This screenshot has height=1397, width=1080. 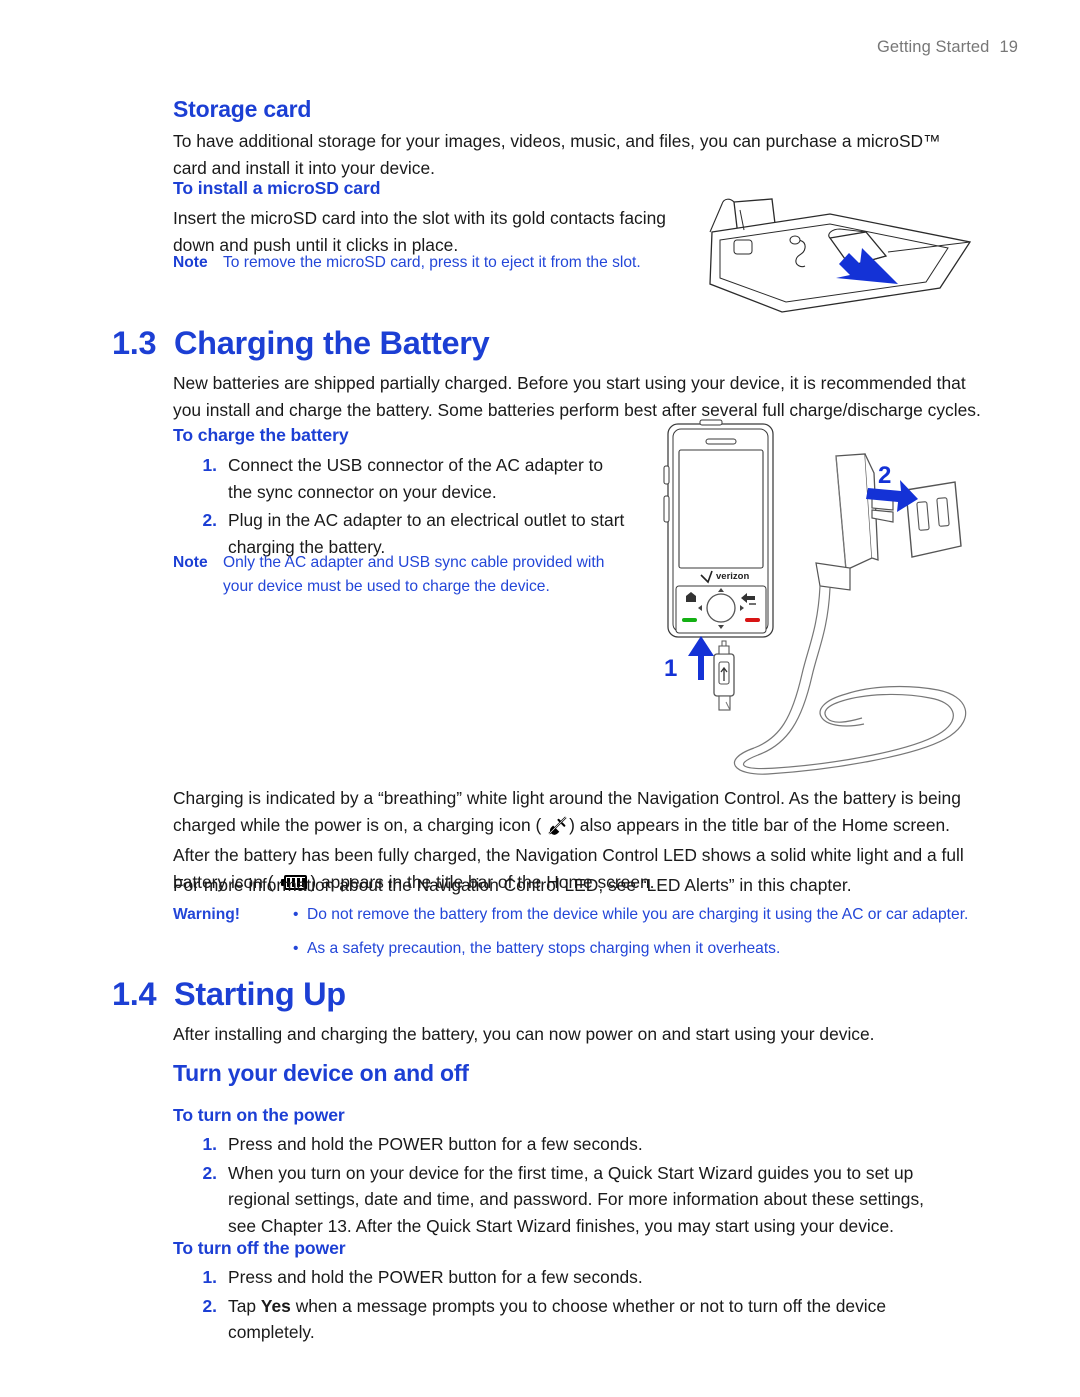 What do you see at coordinates (260, 994) in the screenshot?
I see `section-1-4-title: Starting Up` at bounding box center [260, 994].